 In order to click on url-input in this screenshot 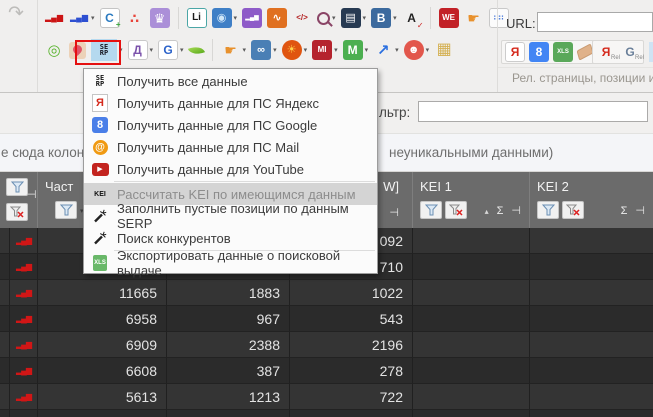, I will do `click(595, 22)`.